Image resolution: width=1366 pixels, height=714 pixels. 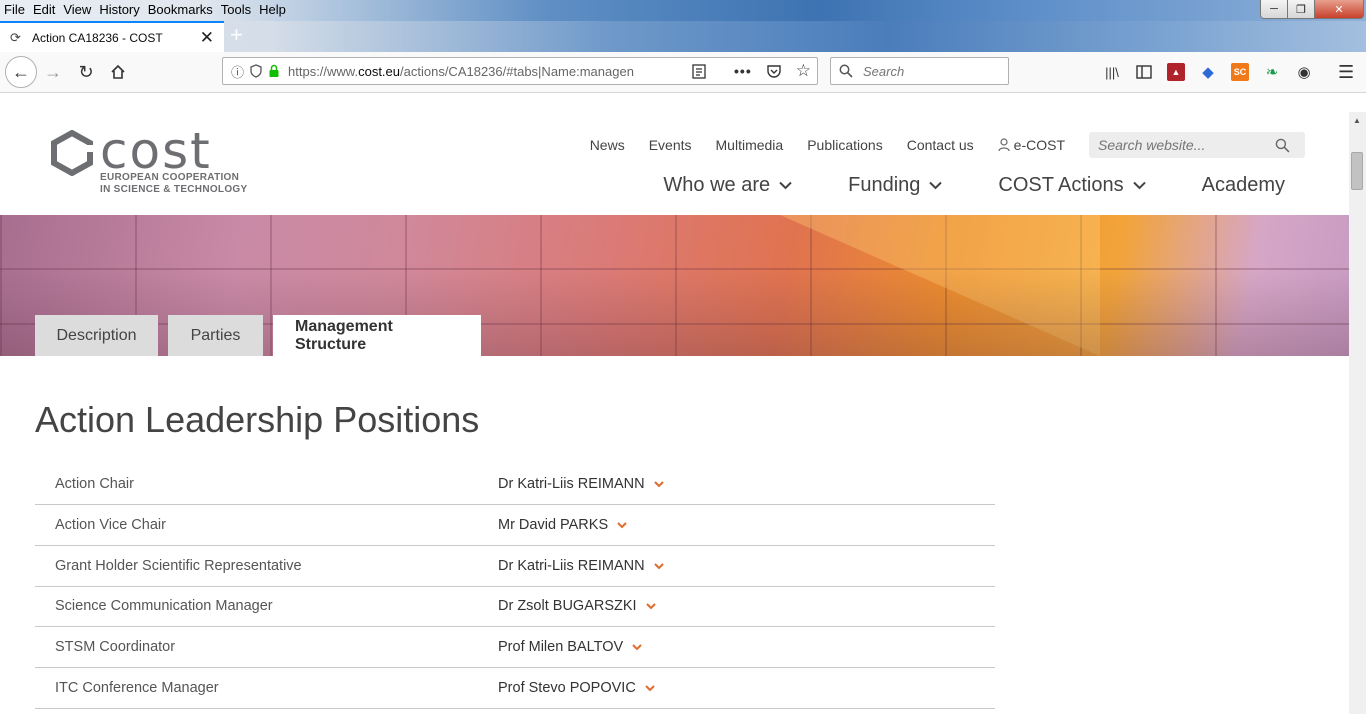 What do you see at coordinates (803, 71) in the screenshot?
I see `star-icon: ☆` at bounding box center [803, 71].